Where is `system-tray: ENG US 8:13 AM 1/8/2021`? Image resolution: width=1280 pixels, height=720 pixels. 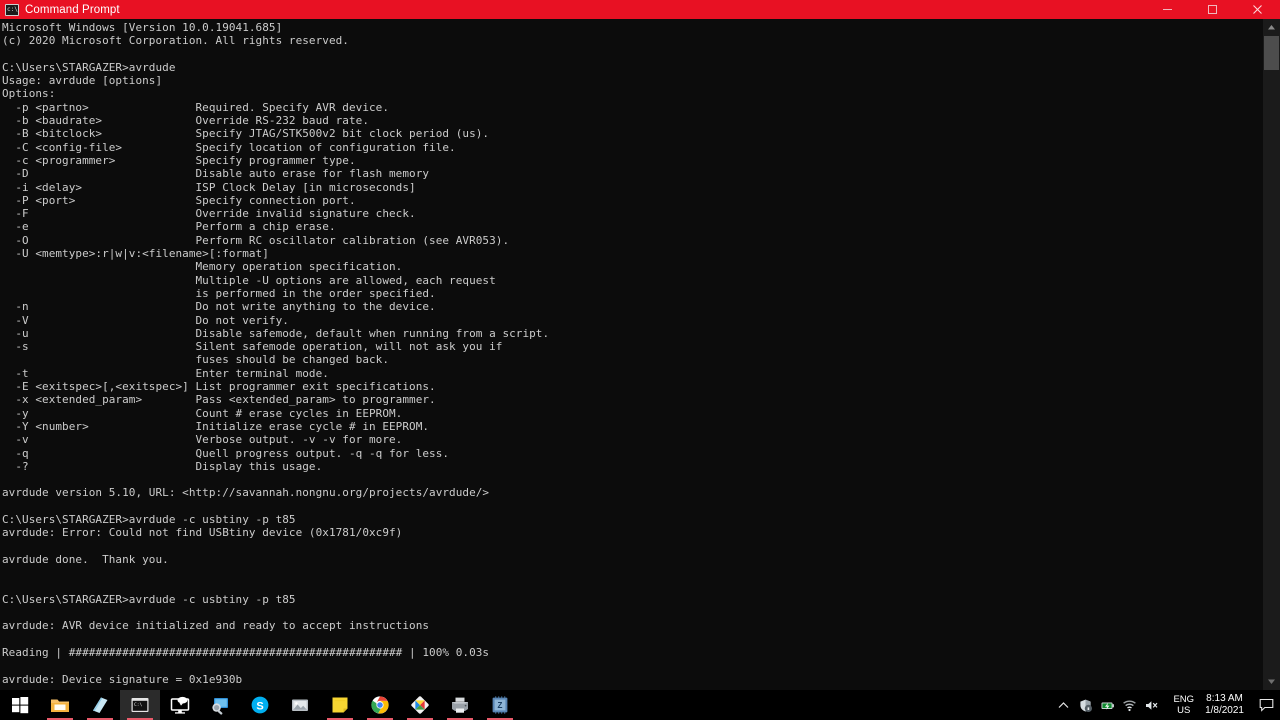 system-tray: ENG US 8:13 AM 1/8/2021 is located at coordinates (1164, 705).